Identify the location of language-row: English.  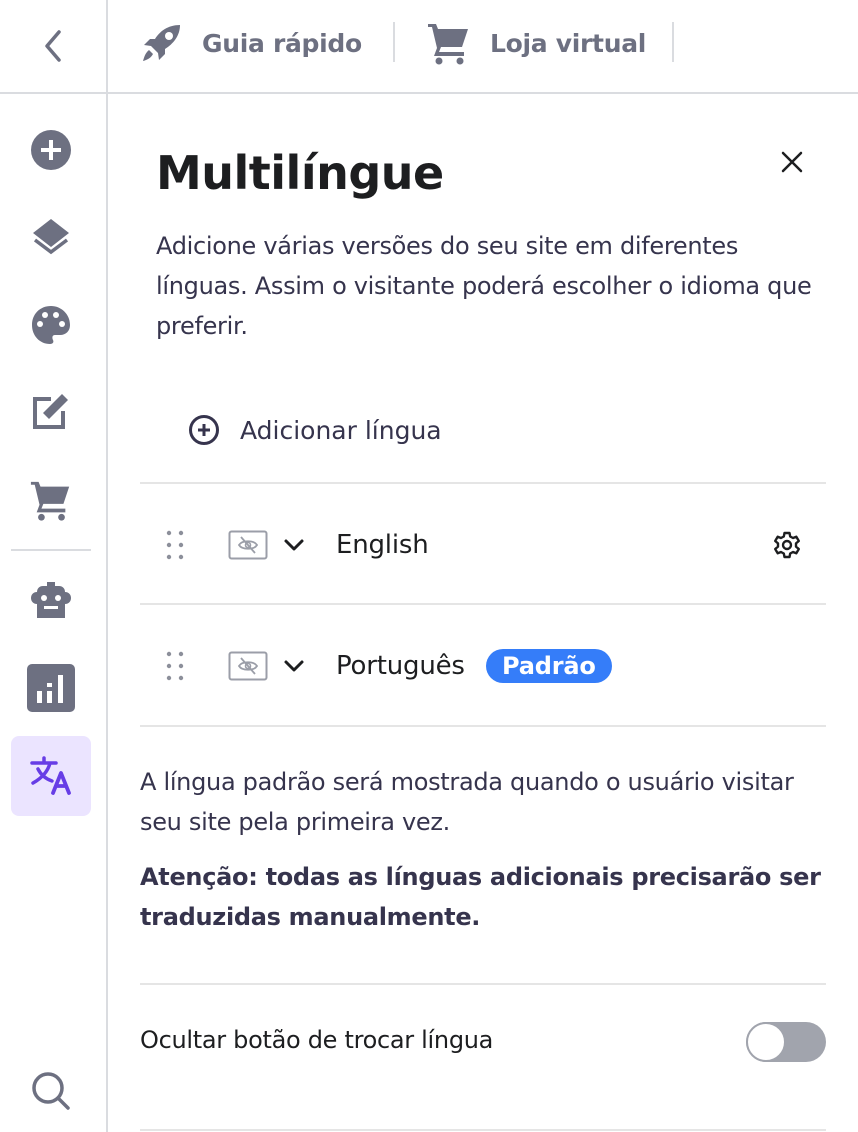
(483, 545).